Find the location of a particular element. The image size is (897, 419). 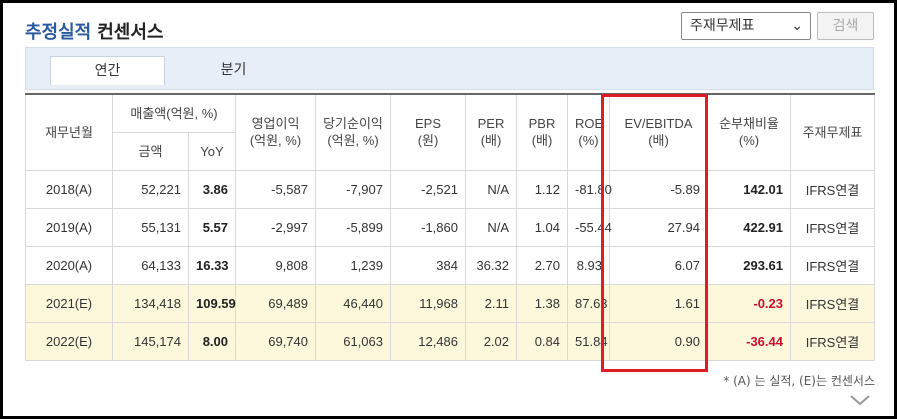

cell-per: 2.11 is located at coordinates (491, 303).